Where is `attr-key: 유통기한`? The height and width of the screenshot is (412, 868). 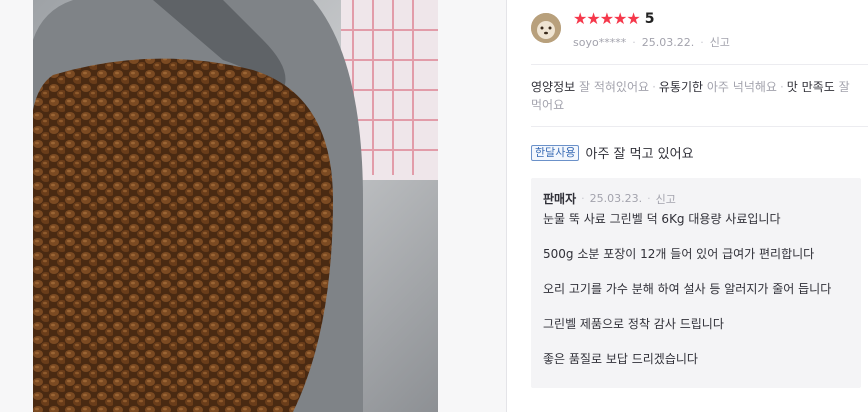 attr-key: 유통기한 is located at coordinates (681, 87).